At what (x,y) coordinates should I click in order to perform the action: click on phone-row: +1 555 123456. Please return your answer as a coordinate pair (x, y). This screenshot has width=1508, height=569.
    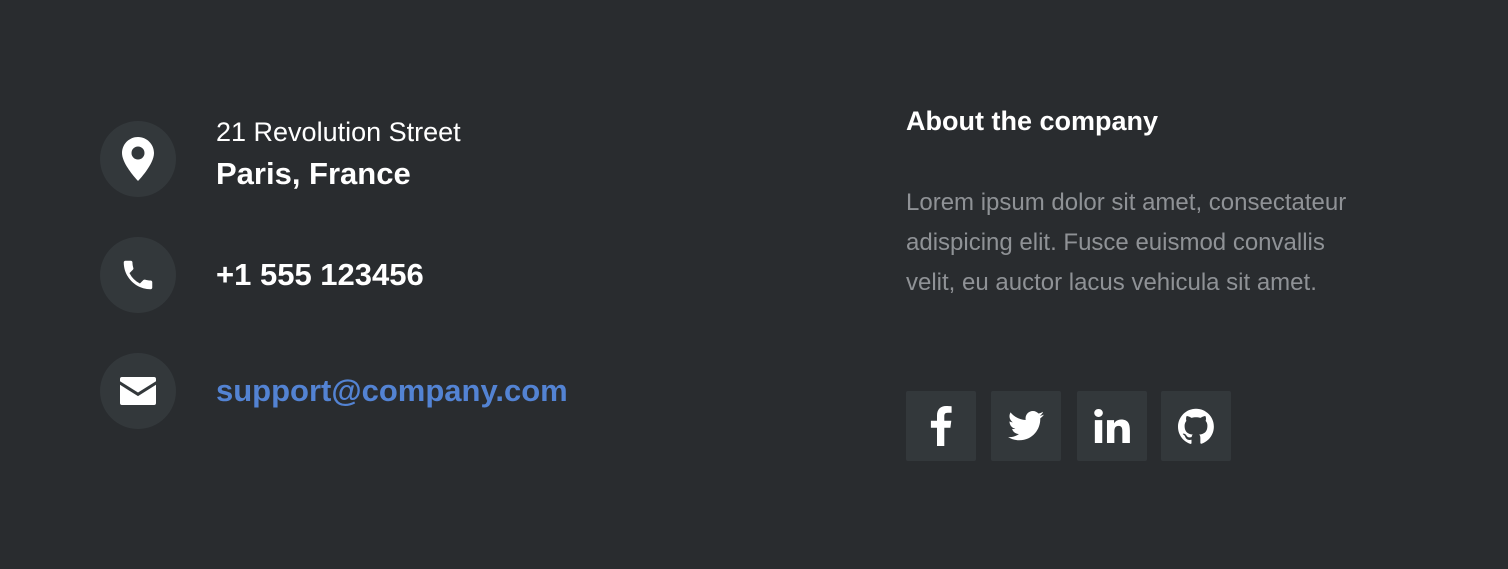
    Looking at the image, I should click on (262, 275).